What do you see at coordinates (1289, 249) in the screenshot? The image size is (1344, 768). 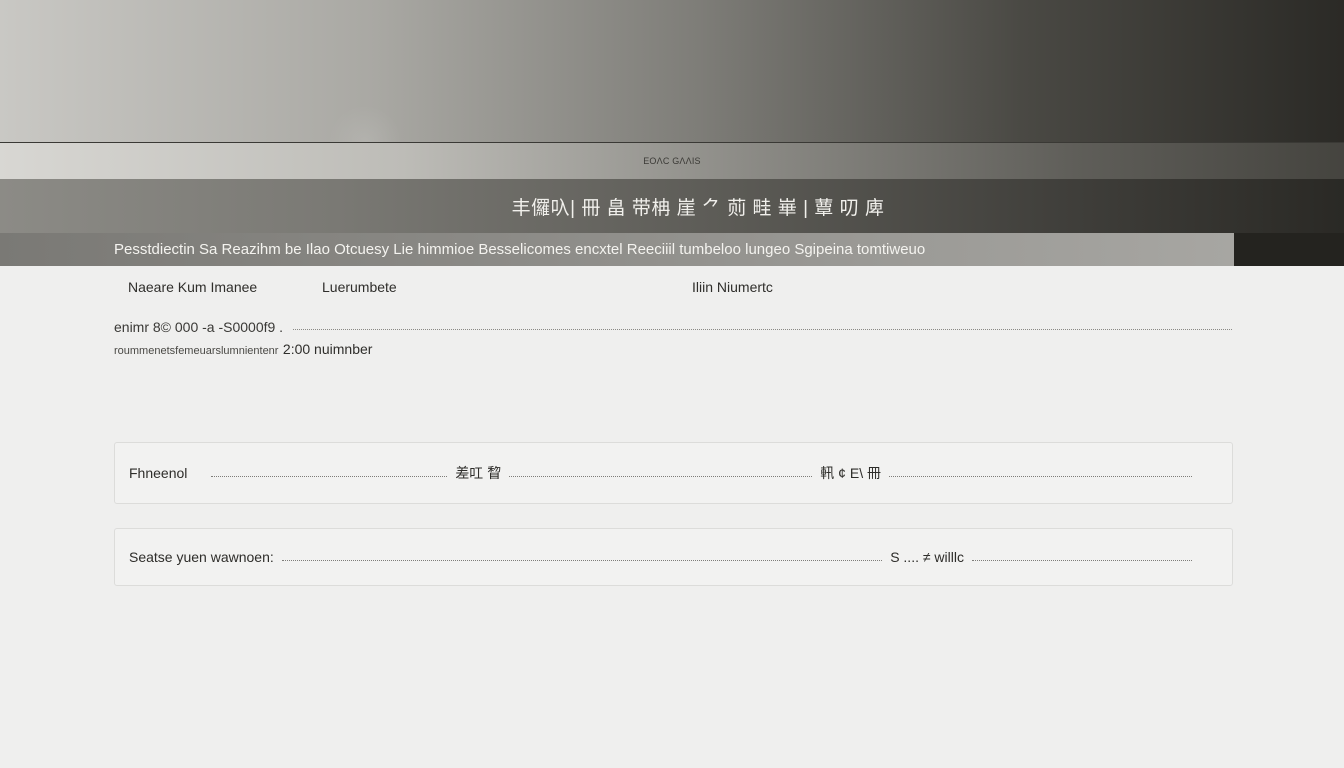 I see `header-description-end` at bounding box center [1289, 249].